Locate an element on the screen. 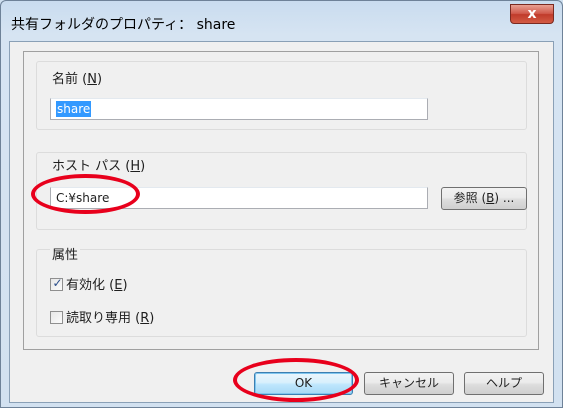 The height and width of the screenshot is (408, 563). ok-button: OK is located at coordinates (303, 383).